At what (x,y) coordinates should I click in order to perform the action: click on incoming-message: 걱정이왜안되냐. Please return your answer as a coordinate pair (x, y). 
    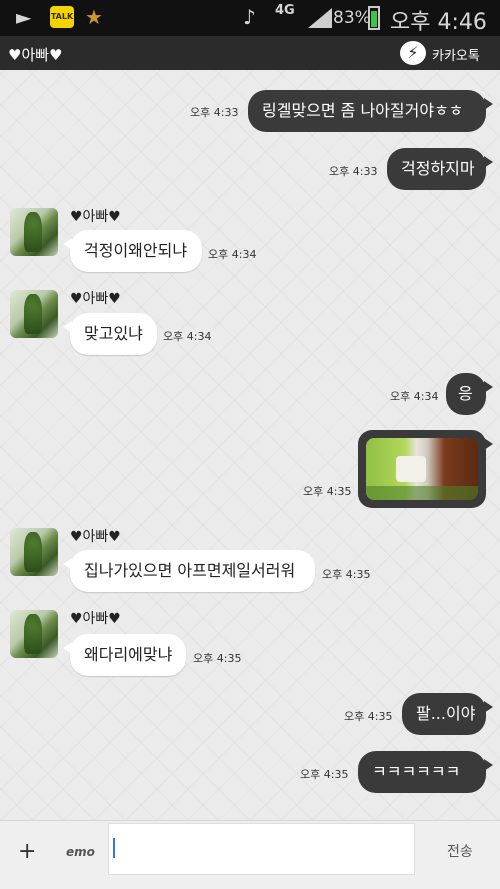
    Looking at the image, I should click on (132, 251).